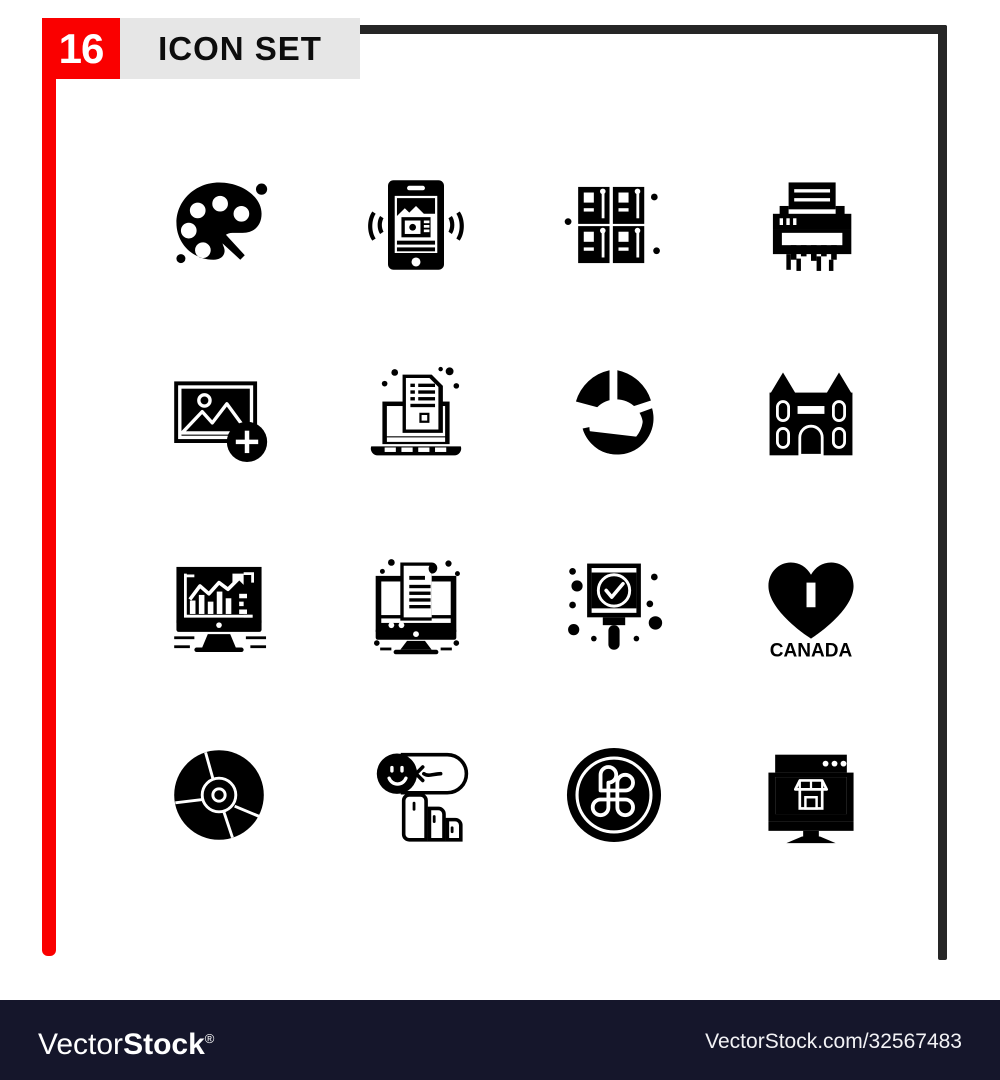 The width and height of the screenshot is (1000, 1080). Describe the element at coordinates (942, 492) in the screenshot. I see `frame-right-rule` at that location.